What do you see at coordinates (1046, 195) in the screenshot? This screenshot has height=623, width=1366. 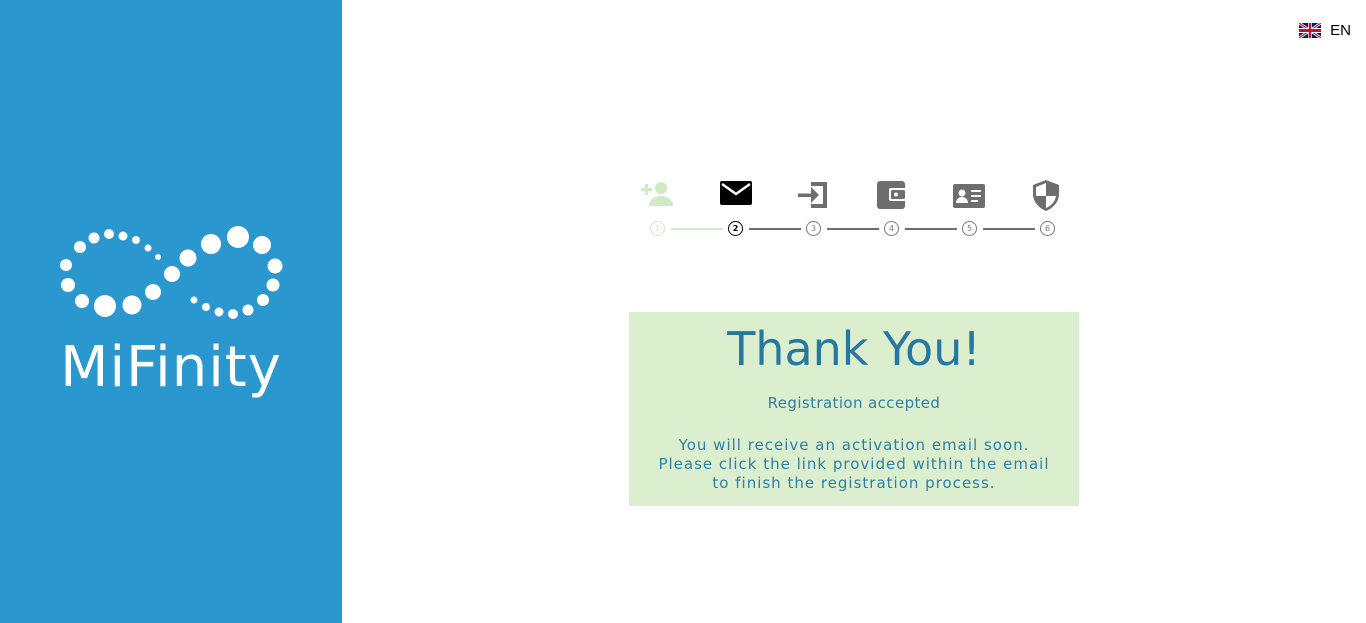 I see `shield-icon` at bounding box center [1046, 195].